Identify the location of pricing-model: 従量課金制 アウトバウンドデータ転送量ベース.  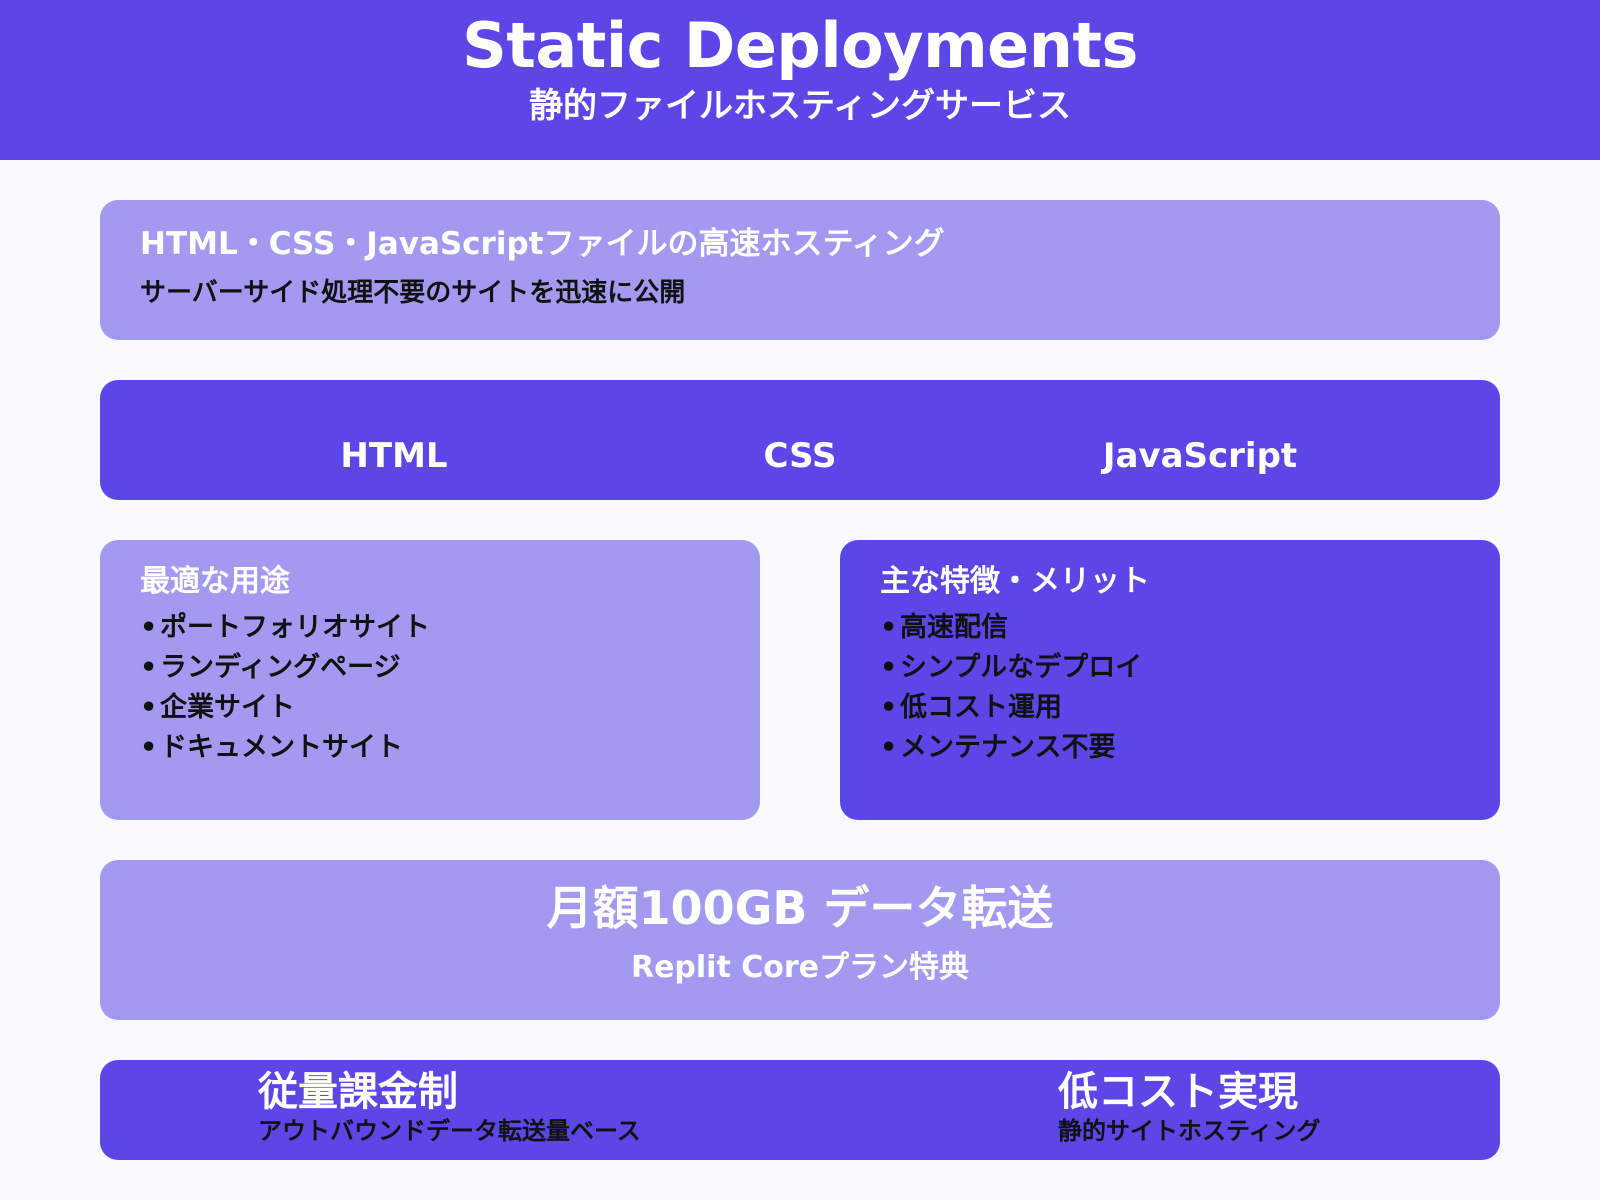
(449, 1107).